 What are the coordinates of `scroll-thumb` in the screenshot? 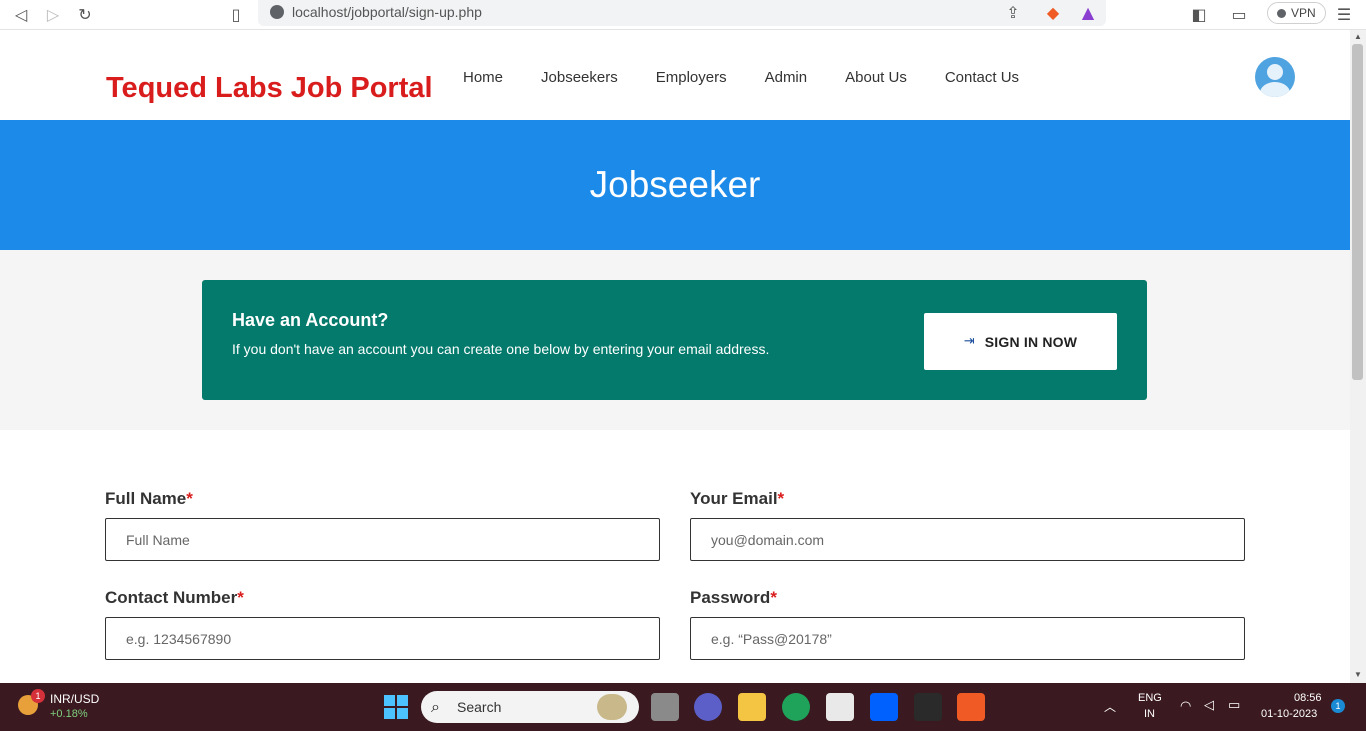 It's located at (1357, 212).